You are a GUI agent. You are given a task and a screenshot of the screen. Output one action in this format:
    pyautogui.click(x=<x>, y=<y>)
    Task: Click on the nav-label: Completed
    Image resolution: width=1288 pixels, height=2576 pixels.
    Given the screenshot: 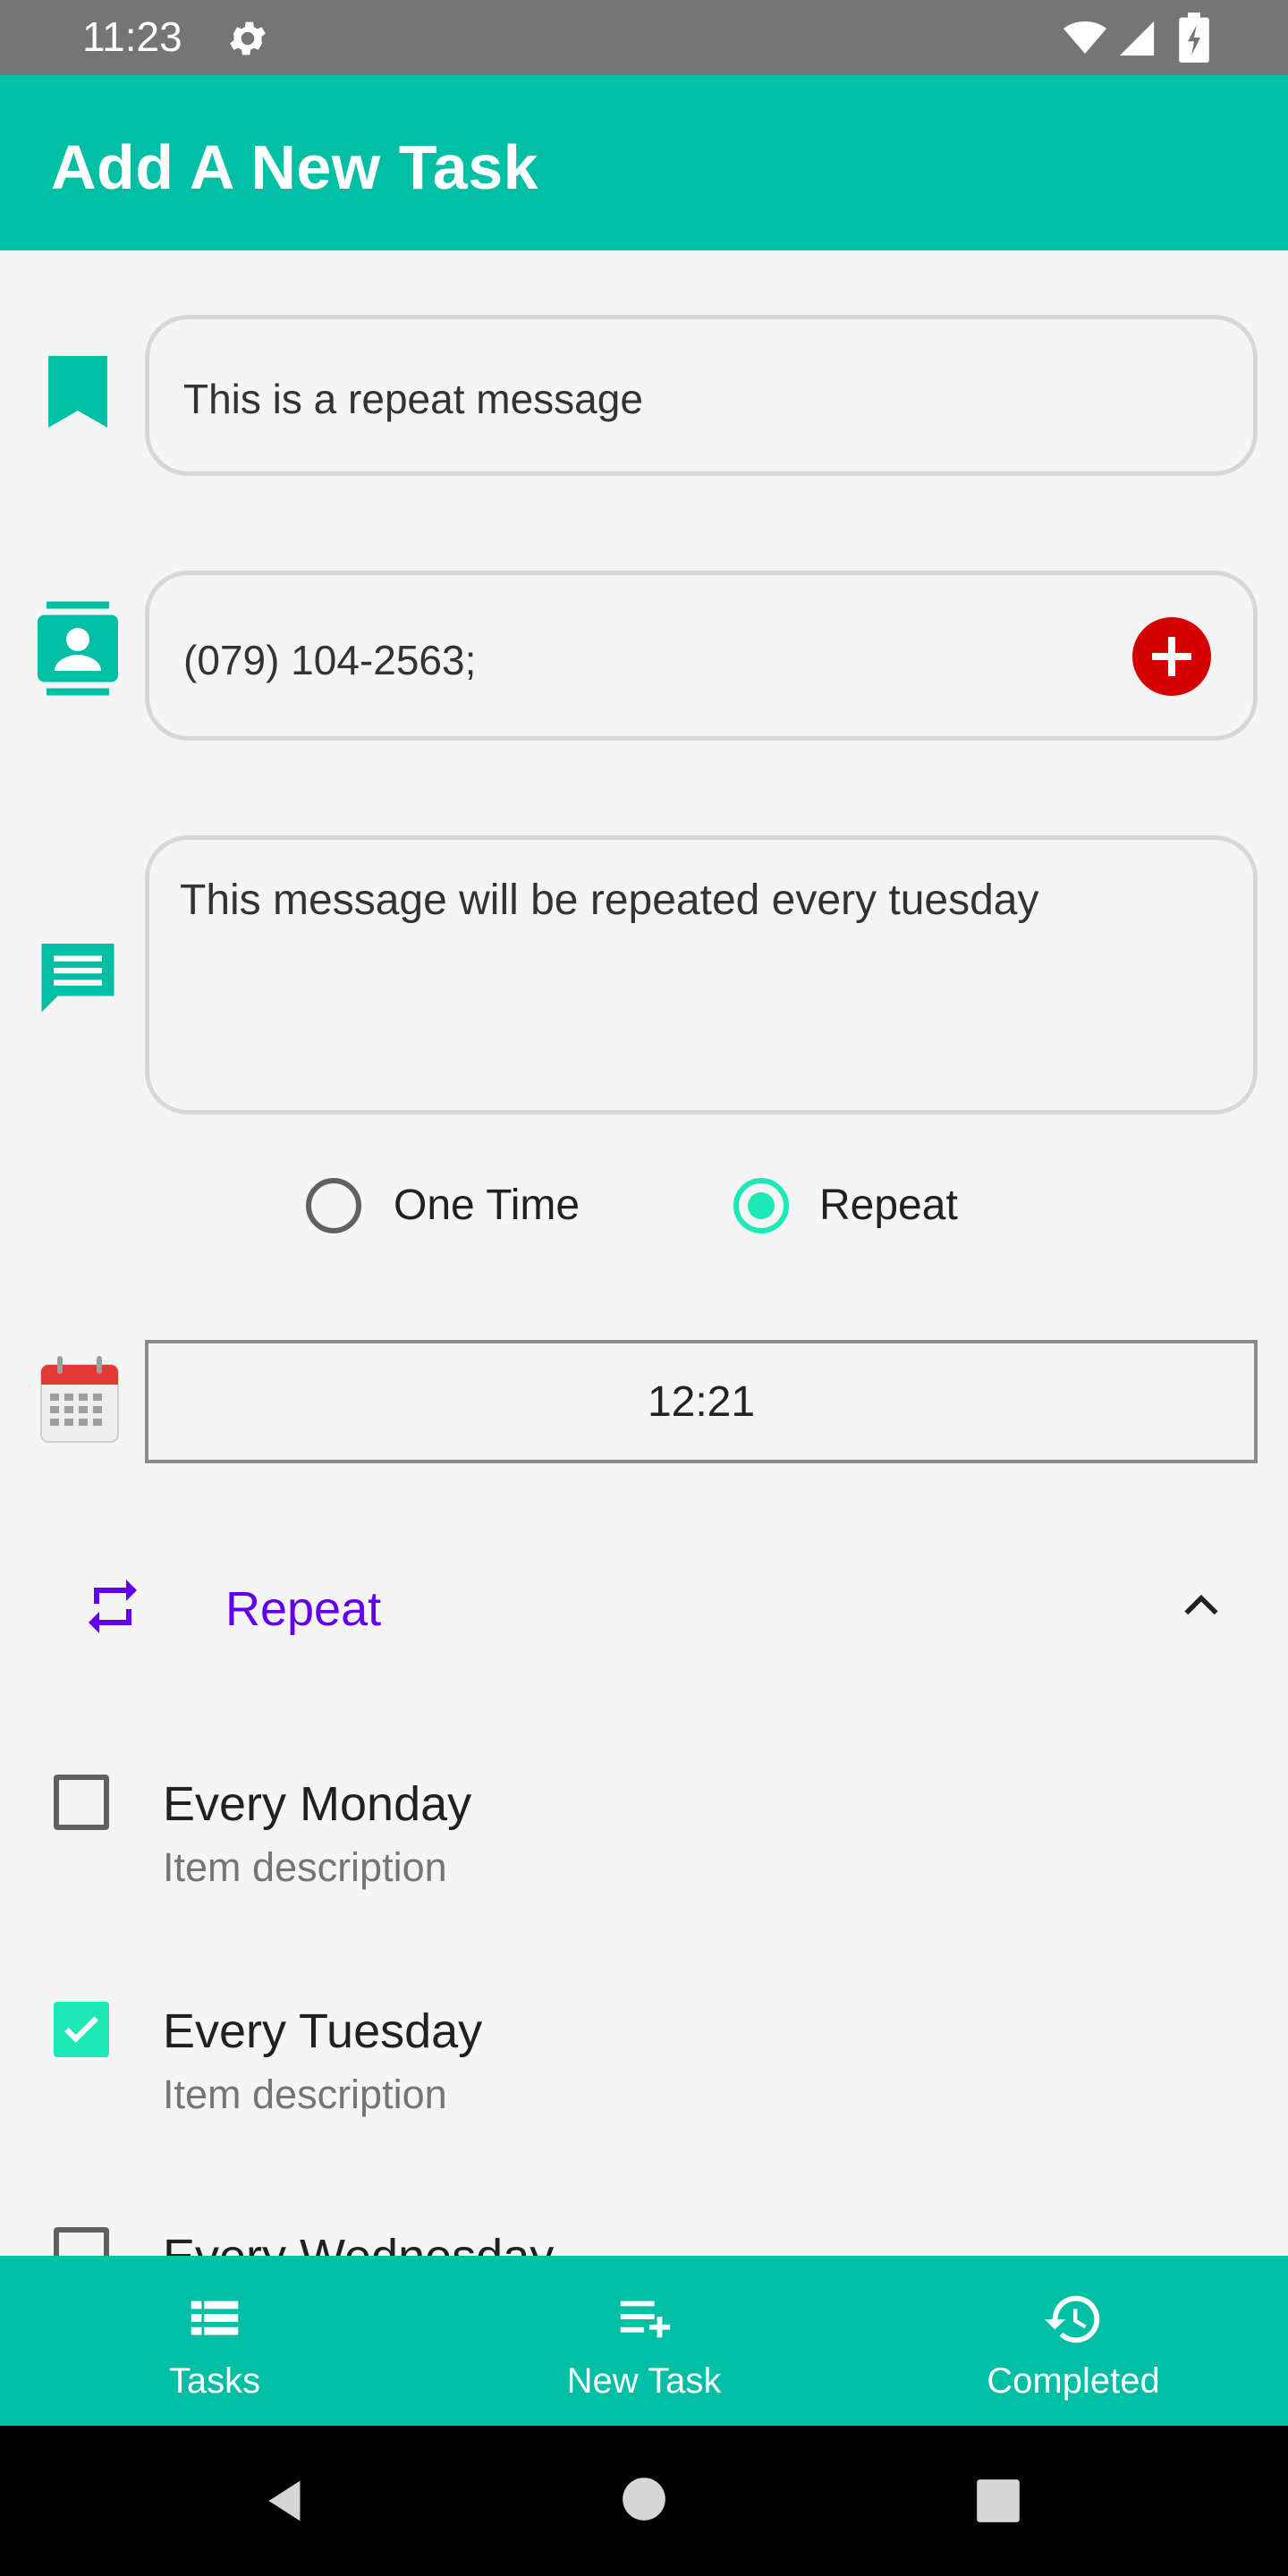 What is the action you would take?
    pyautogui.click(x=1073, y=2381)
    